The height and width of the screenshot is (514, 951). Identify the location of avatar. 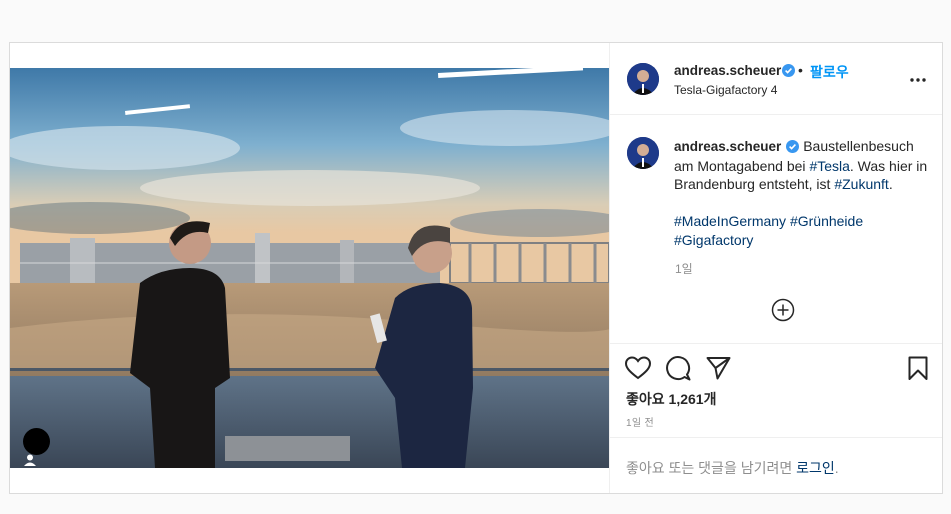
(643, 79).